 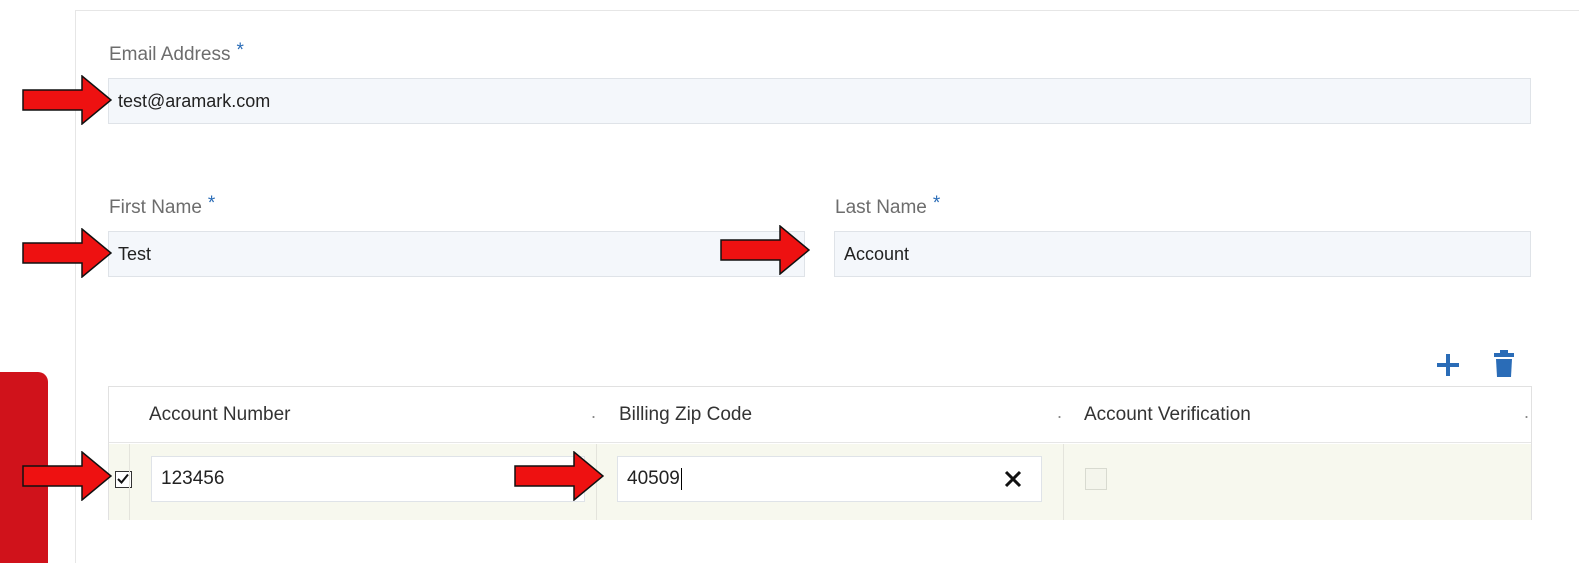 I want to click on email-label: Email Address *, so click(x=176, y=53).